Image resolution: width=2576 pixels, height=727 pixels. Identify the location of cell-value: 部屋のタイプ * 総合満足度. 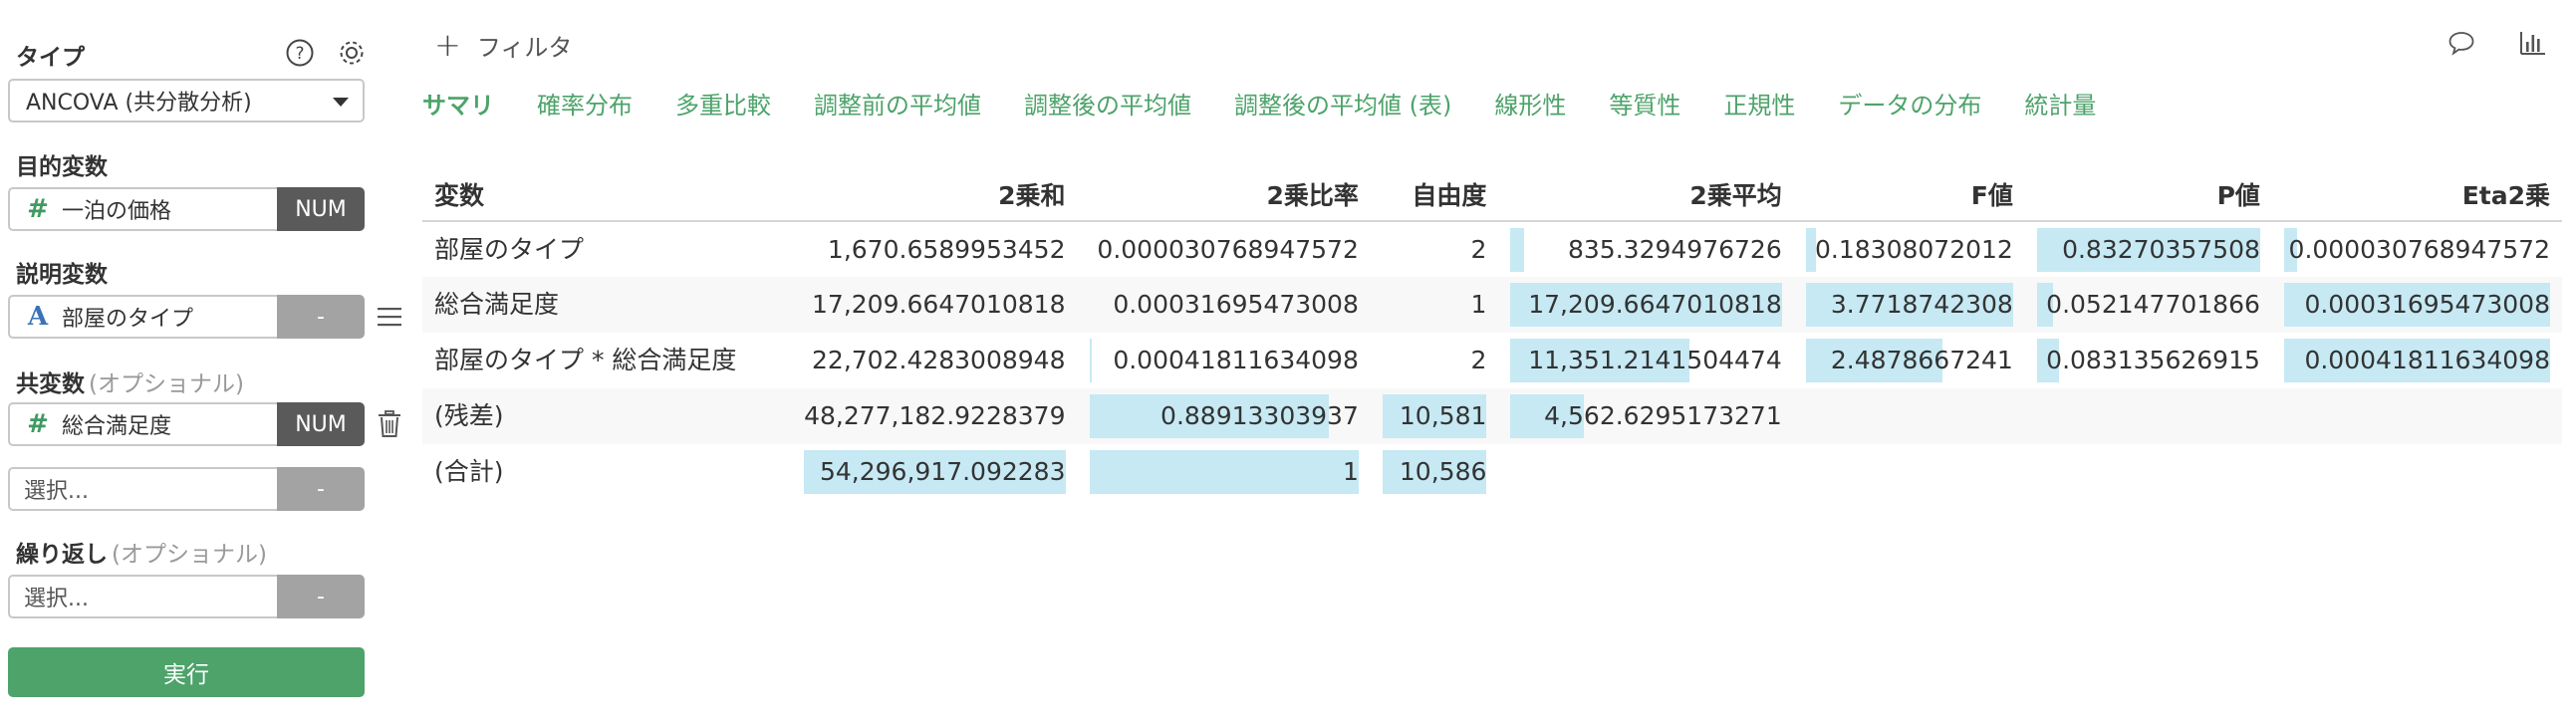
(585, 360).